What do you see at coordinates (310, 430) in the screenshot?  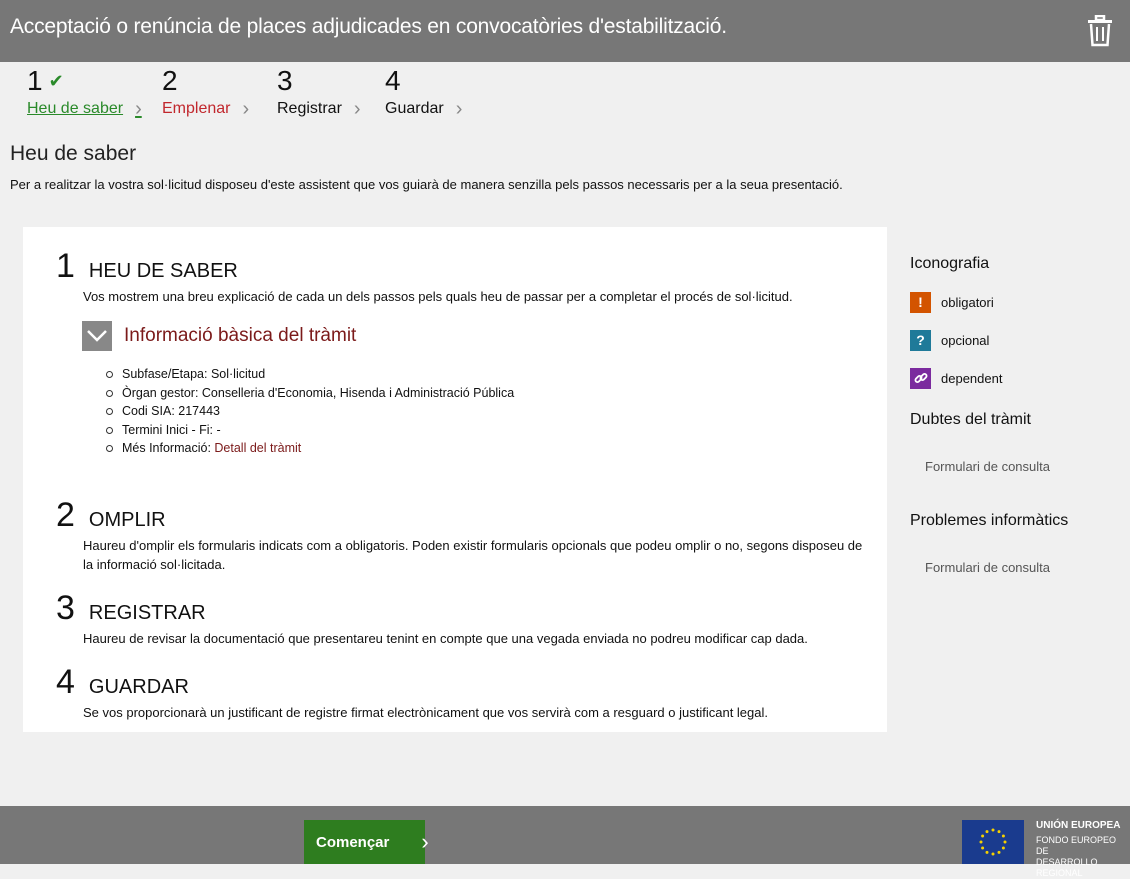 I see `list-item: Termini Inici - Fi: -` at bounding box center [310, 430].